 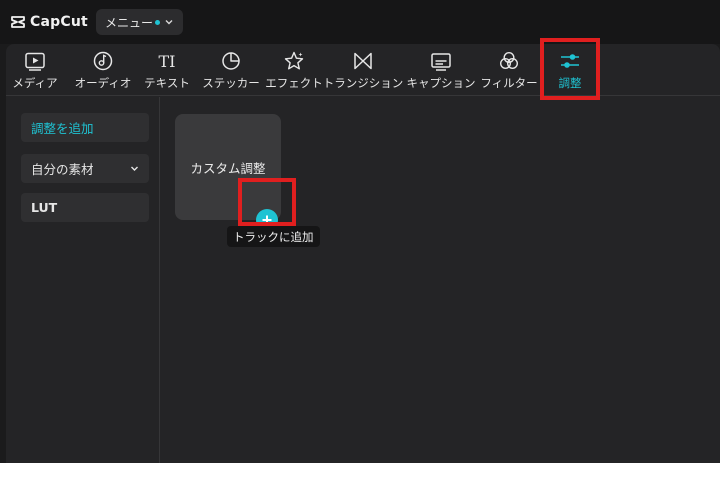 I want to click on sticker-icon, so click(x=231, y=61).